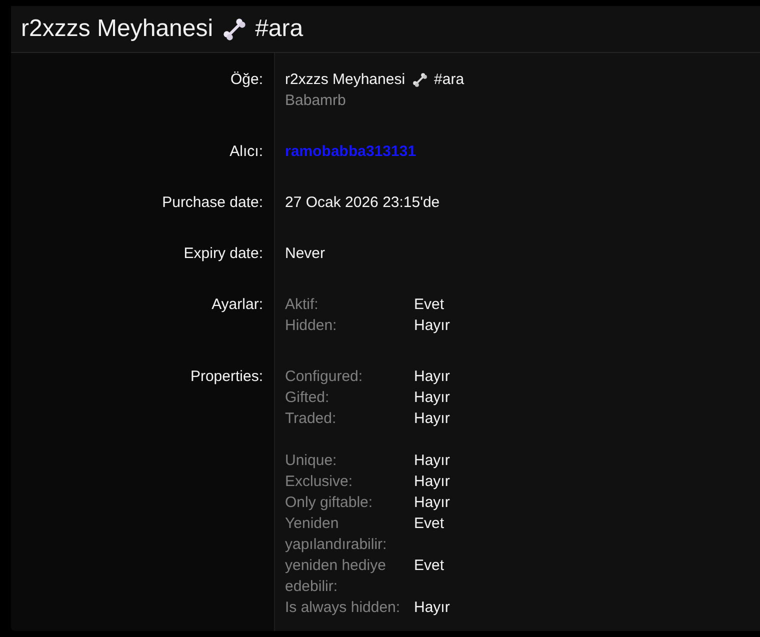  I want to click on field-label: Öğe:, so click(247, 80).